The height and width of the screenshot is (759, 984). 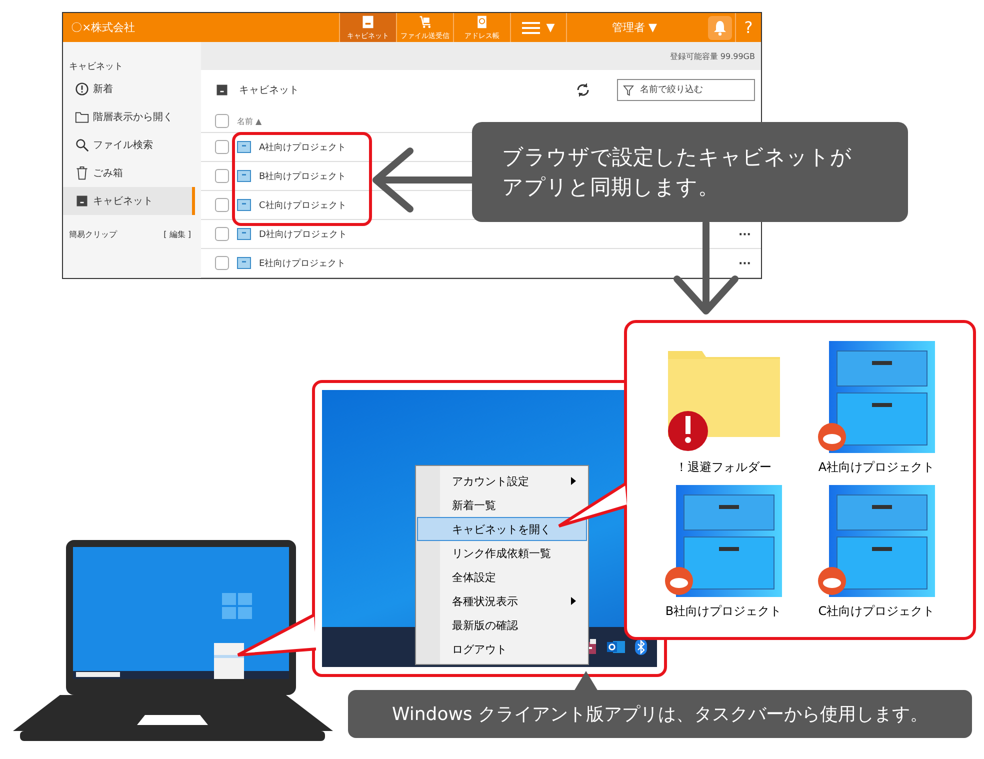 I want to click on folder-label: A社向けプロジェクト, so click(x=876, y=467).